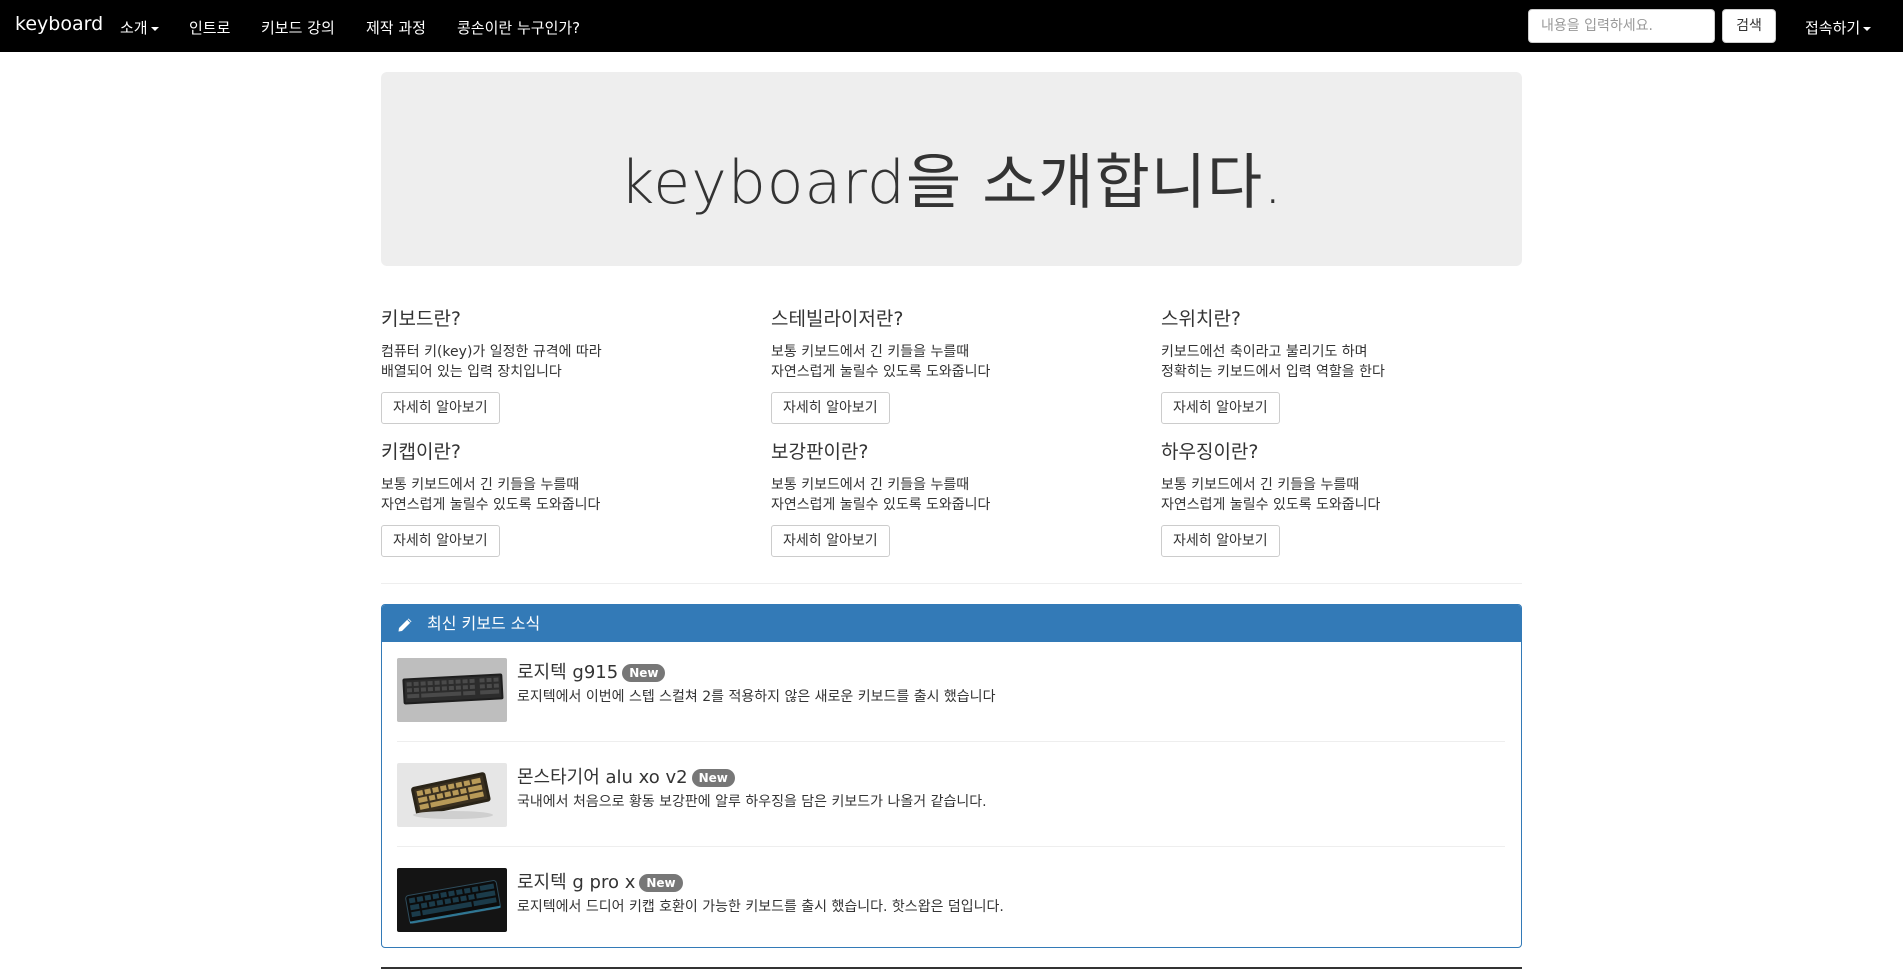 Image resolution: width=1903 pixels, height=969 pixels. Describe the element at coordinates (471, 372) in the screenshot. I see `feature-desc-line: 배열되어 있는 입력 장치입니다` at that location.